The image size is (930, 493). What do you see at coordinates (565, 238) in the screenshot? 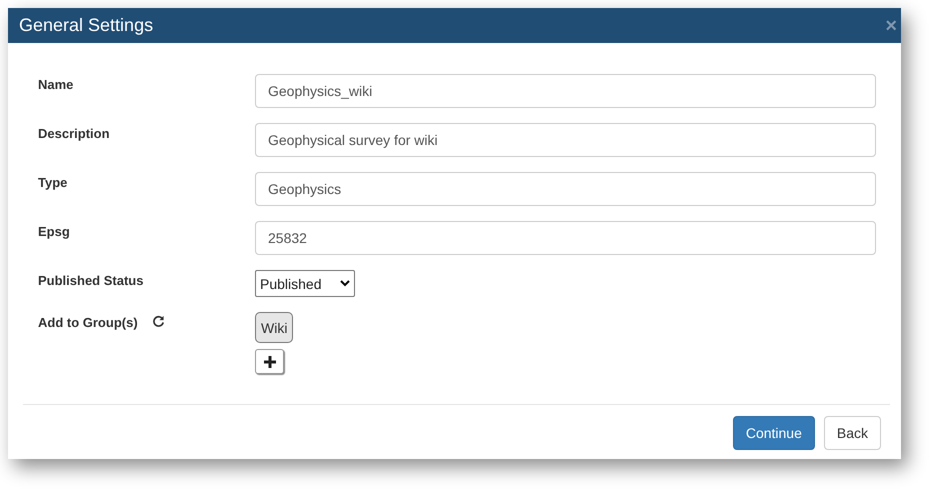
I see `text-field: 25832` at bounding box center [565, 238].